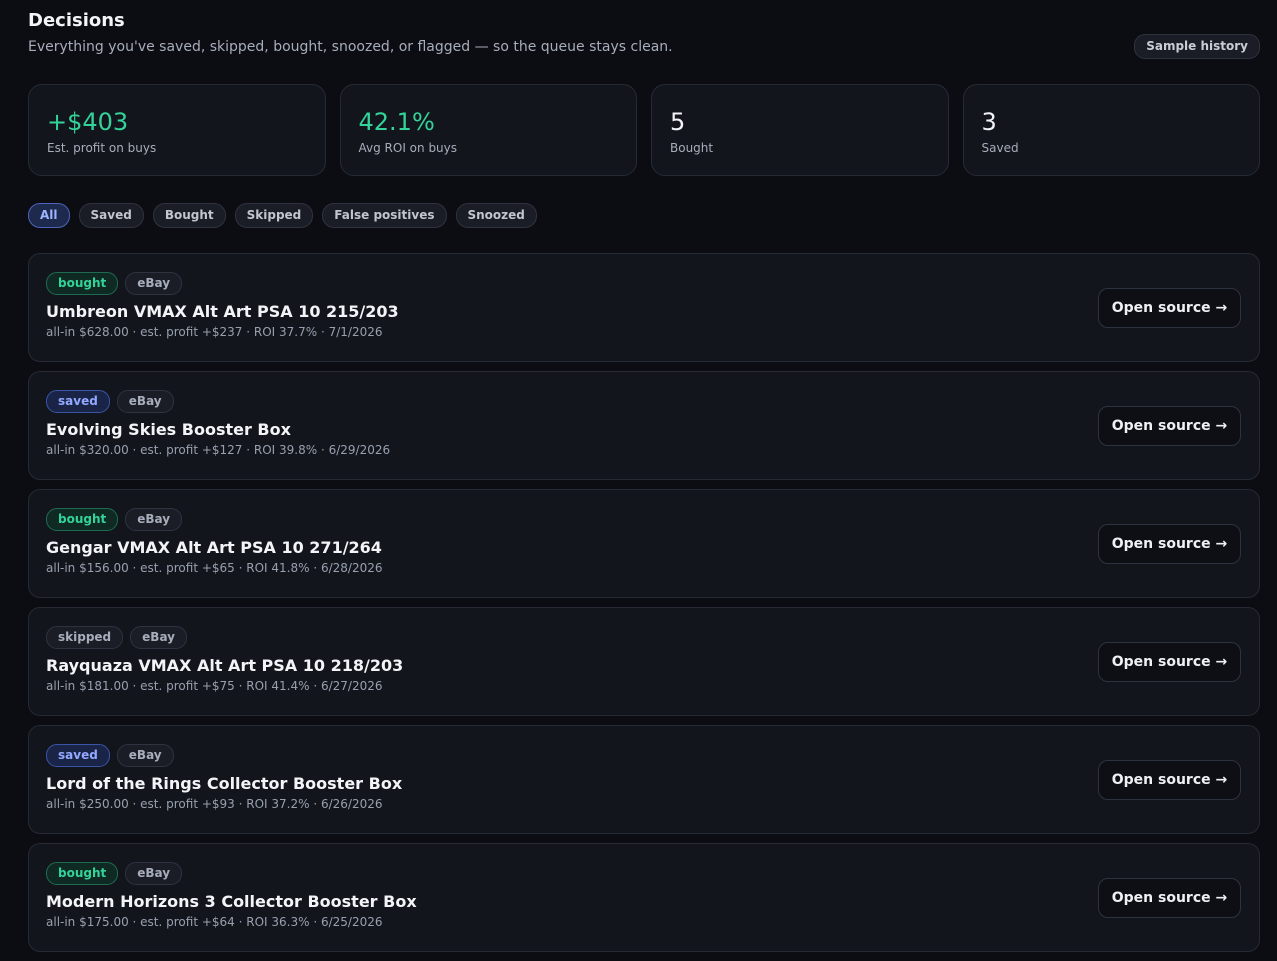 This screenshot has width=1277, height=961. Describe the element at coordinates (274, 215) in the screenshot. I see `filter-skipped: Skipped` at that location.